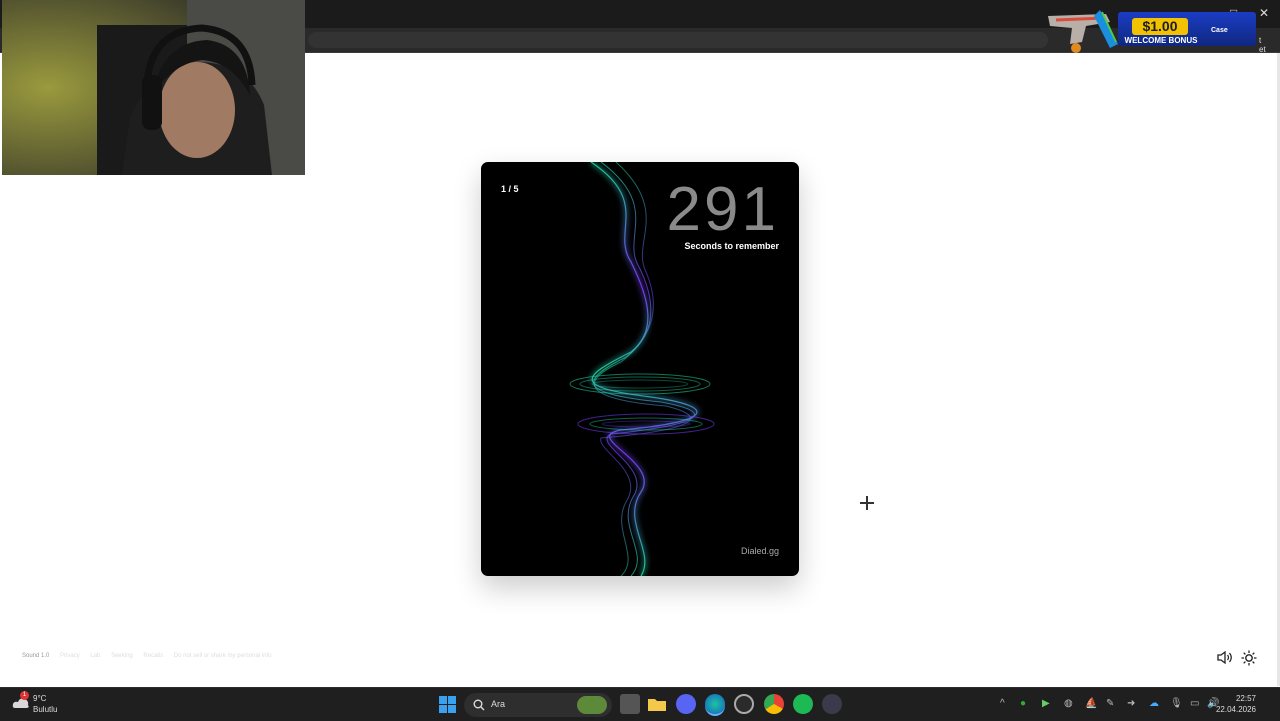 The image size is (1280, 721). What do you see at coordinates (1224, 657) in the screenshot?
I see `speaker-icon` at bounding box center [1224, 657].